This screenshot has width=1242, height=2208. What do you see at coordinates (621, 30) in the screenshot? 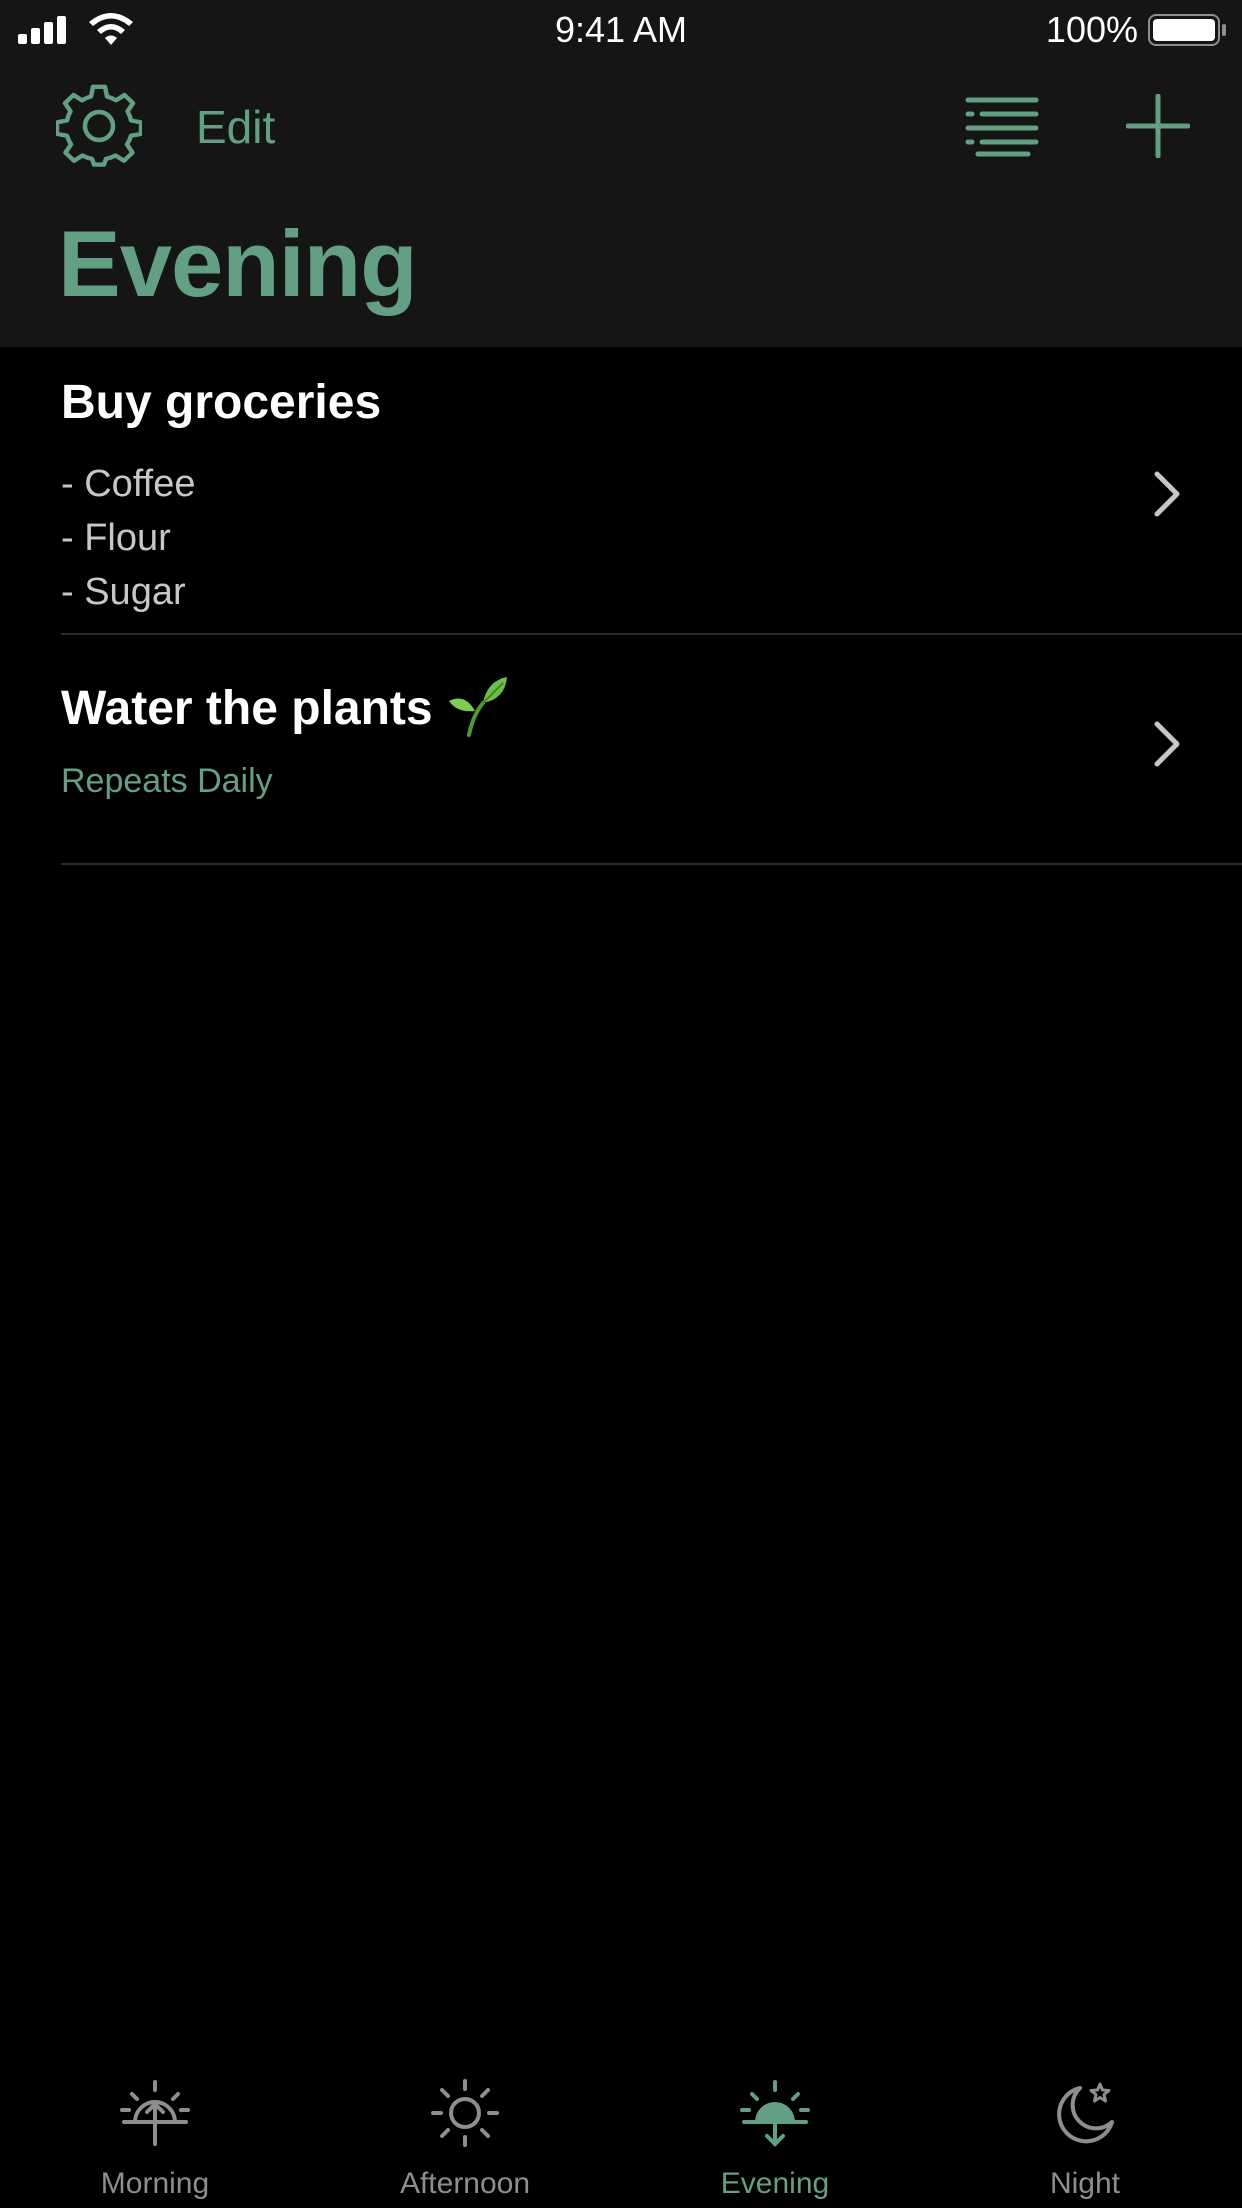
I see `status-bar: 9:41 AM 100%` at bounding box center [621, 30].